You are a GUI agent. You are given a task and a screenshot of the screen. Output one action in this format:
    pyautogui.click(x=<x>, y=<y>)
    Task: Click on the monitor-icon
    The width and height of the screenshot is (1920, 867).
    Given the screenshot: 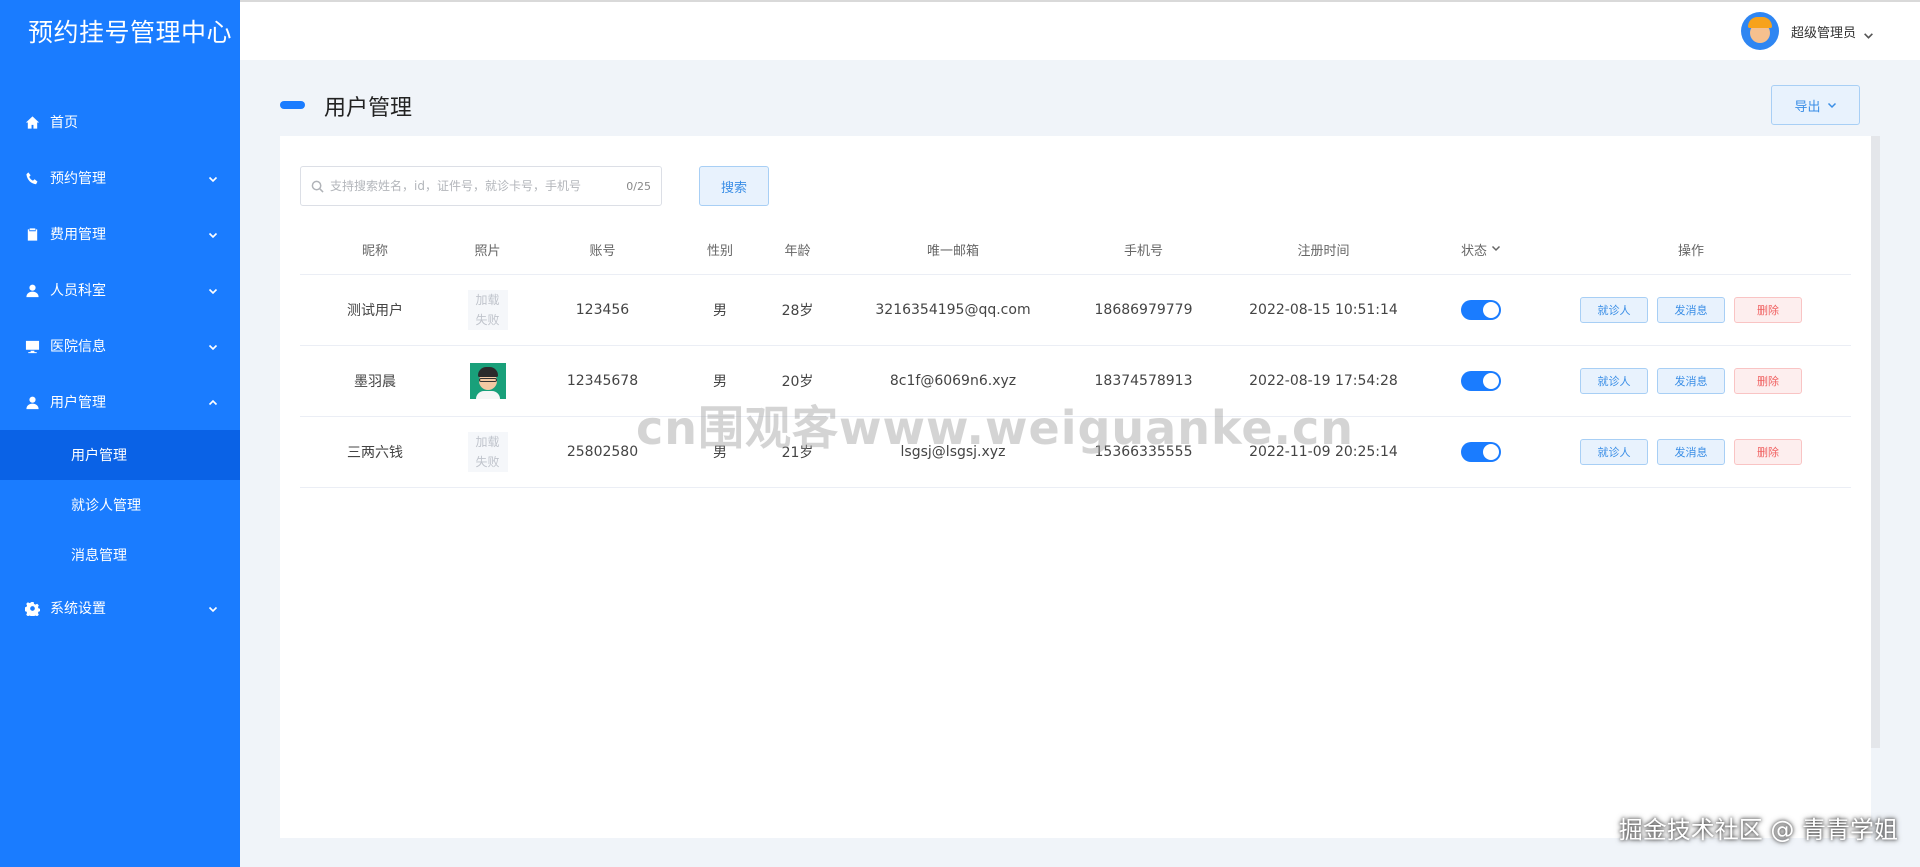 What is the action you would take?
    pyautogui.click(x=32, y=346)
    